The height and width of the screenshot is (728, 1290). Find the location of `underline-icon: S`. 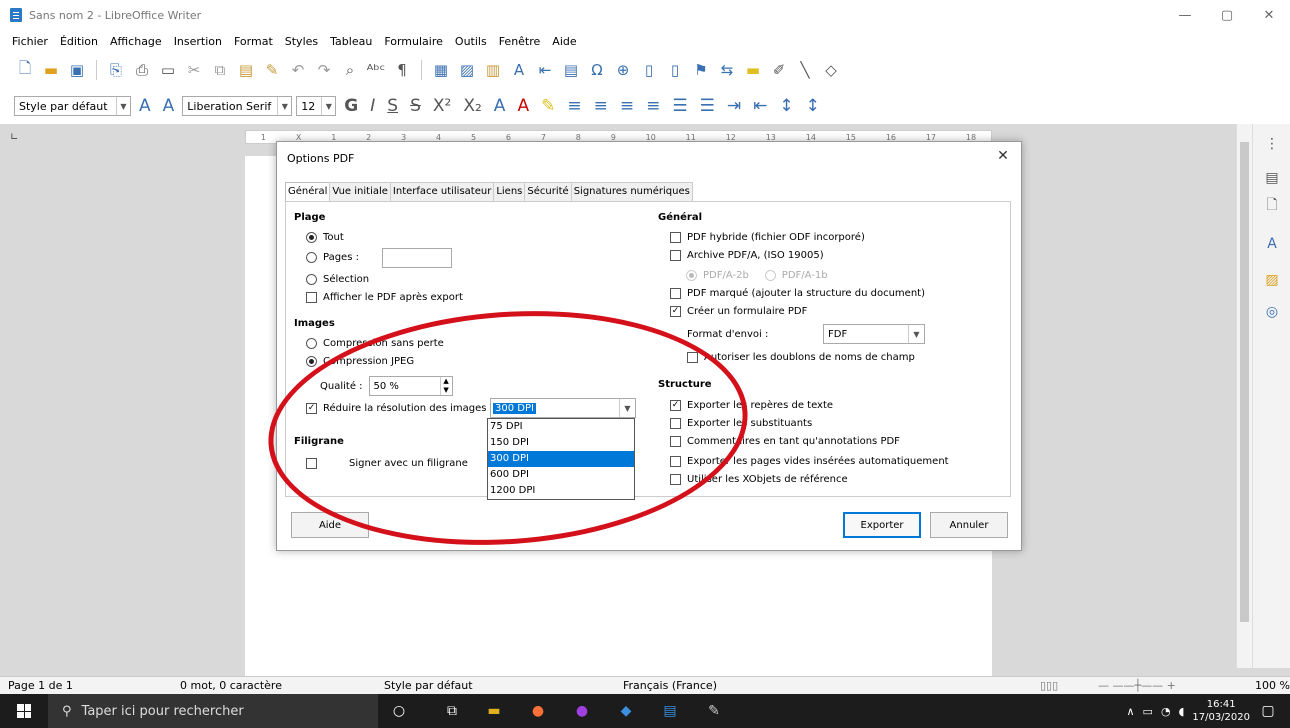

underline-icon: S is located at coordinates (392, 106).